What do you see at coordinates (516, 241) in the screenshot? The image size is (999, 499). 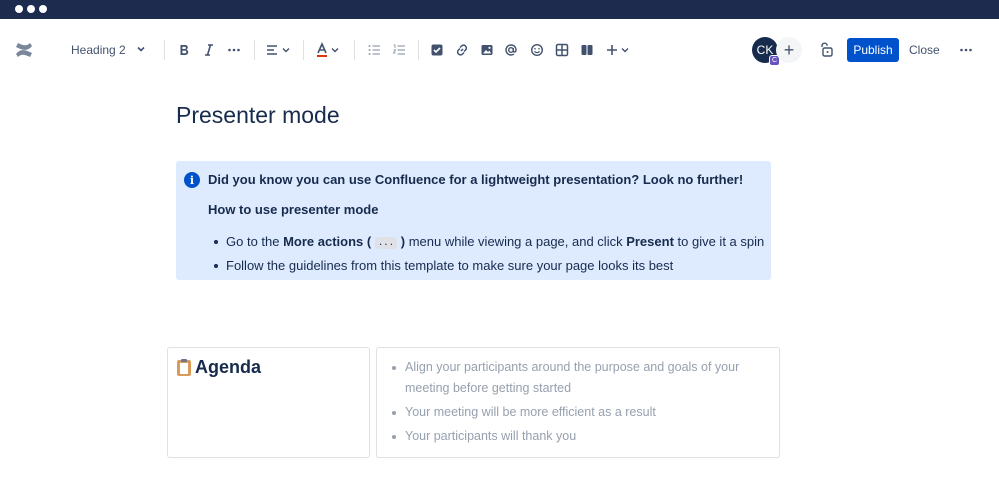 I see `list-text: menu while viewing a page, and click` at bounding box center [516, 241].